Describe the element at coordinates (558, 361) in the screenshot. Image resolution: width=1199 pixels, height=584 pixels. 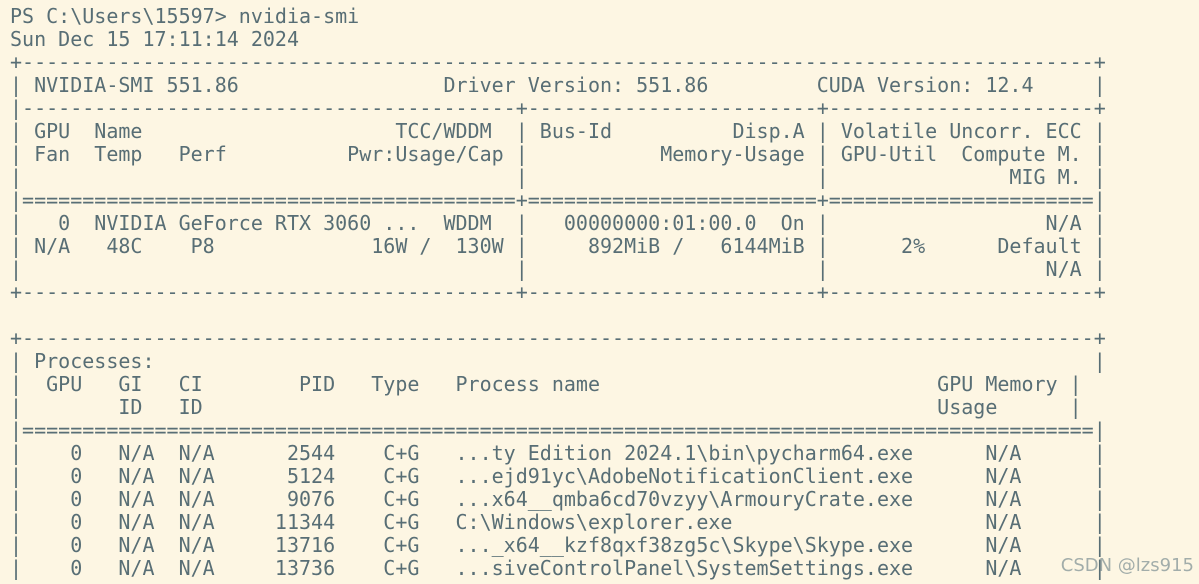
I see `processes-title-row: | Processes: |` at that location.